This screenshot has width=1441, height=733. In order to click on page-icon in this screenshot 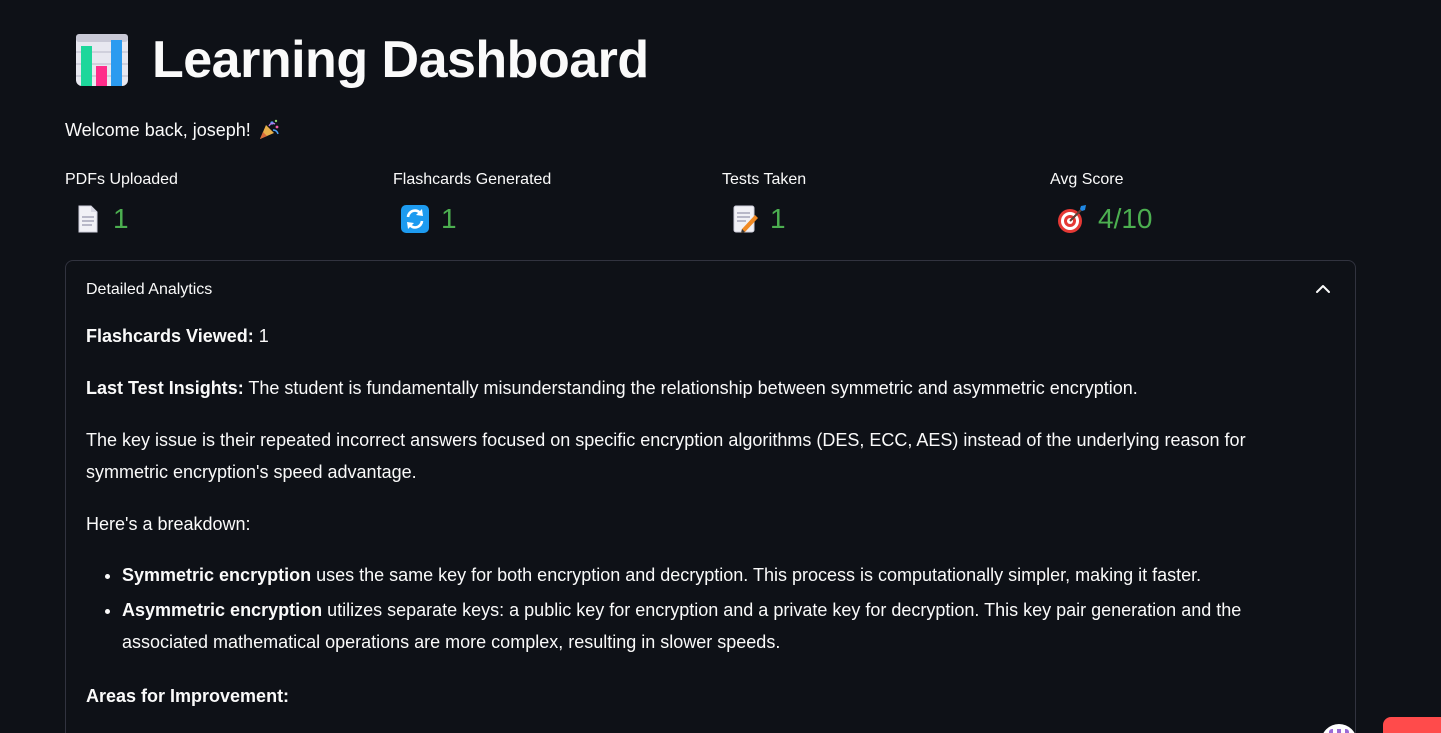, I will do `click(88, 219)`.